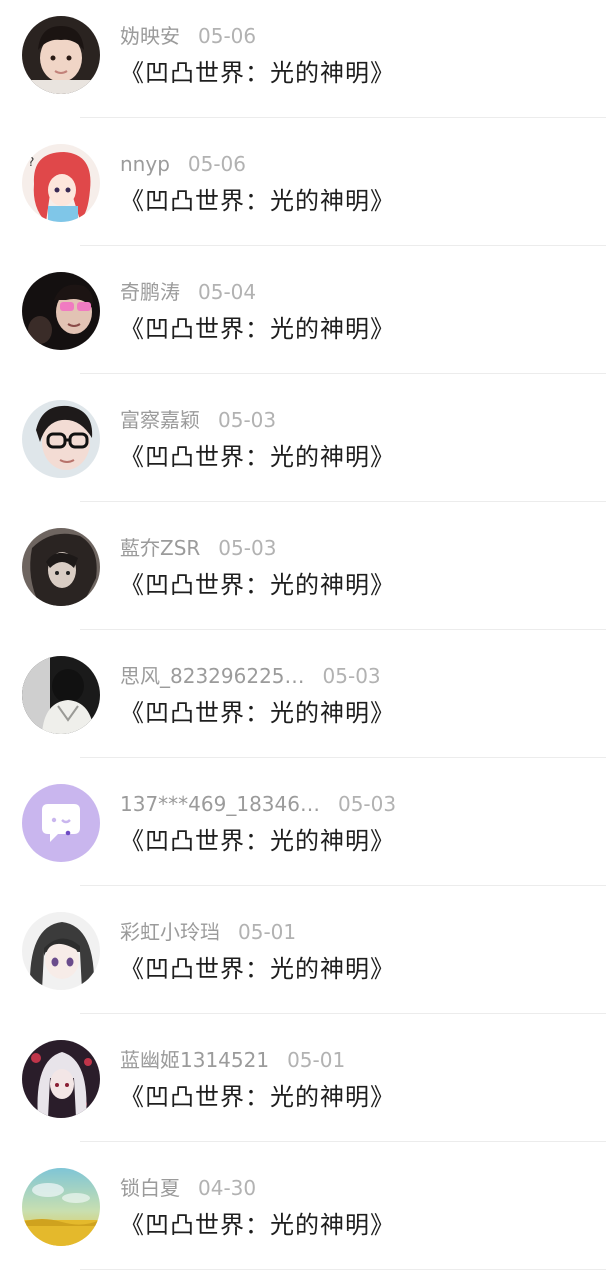  I want to click on sender-name: 蓝幽姬1314521, so click(195, 1060).